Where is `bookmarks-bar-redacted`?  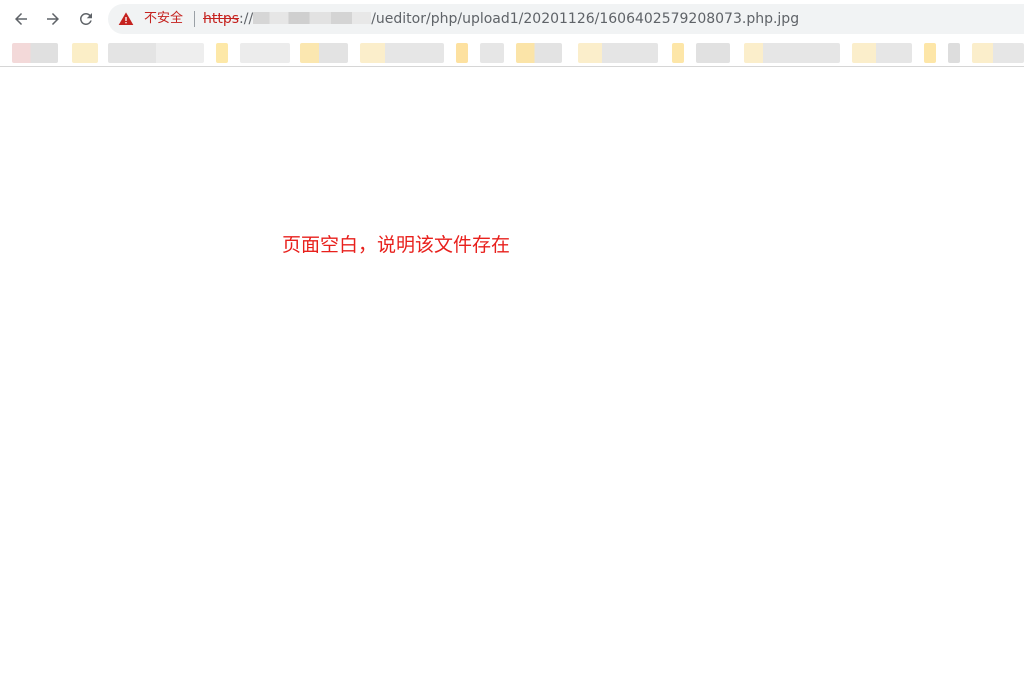 bookmarks-bar-redacted is located at coordinates (512, 52).